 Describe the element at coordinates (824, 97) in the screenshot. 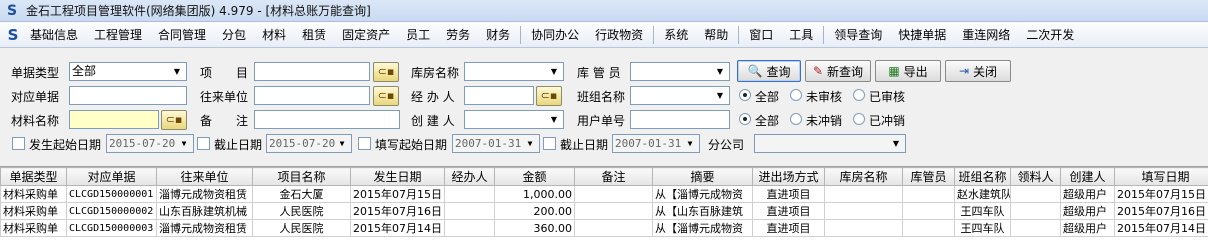

I see `audit-unaudited-label: 未审核` at that location.